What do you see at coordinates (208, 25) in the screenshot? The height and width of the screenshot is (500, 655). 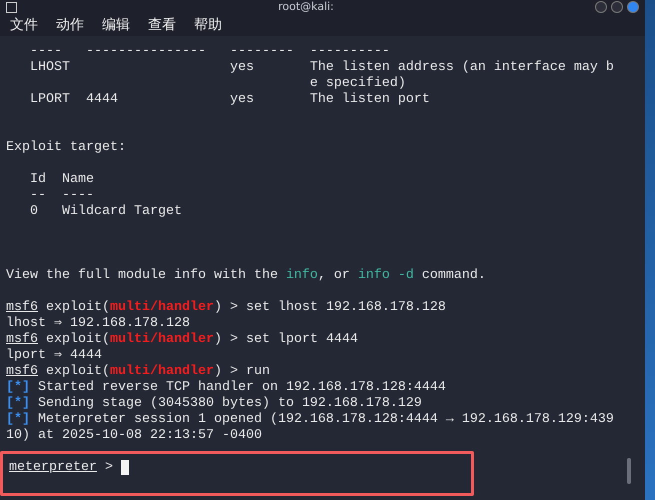 I see `menu-item: 帮助` at bounding box center [208, 25].